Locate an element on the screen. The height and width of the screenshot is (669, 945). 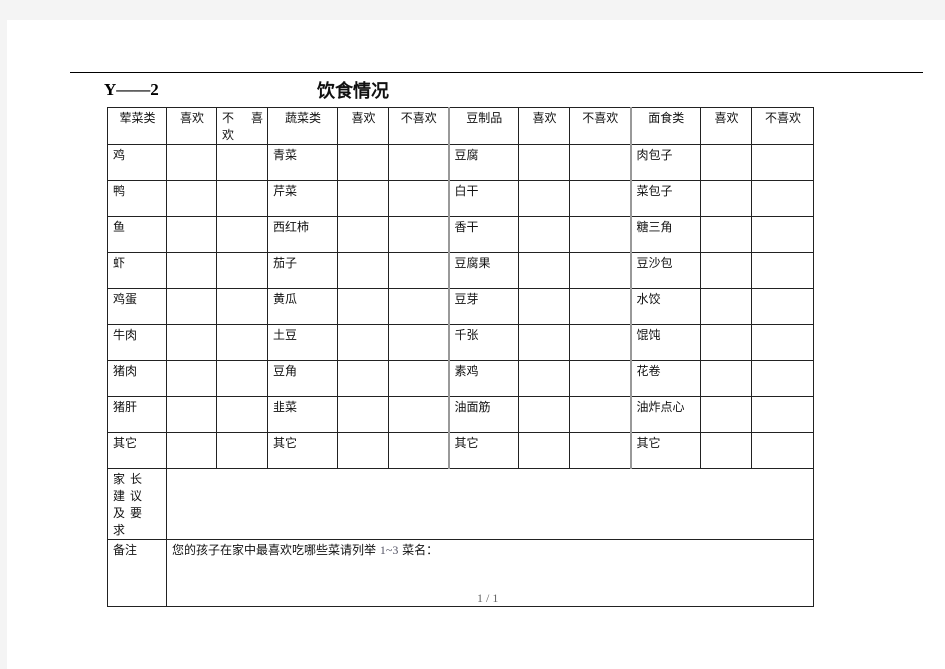
veg-item-name: 茄子 is located at coordinates (302, 270).